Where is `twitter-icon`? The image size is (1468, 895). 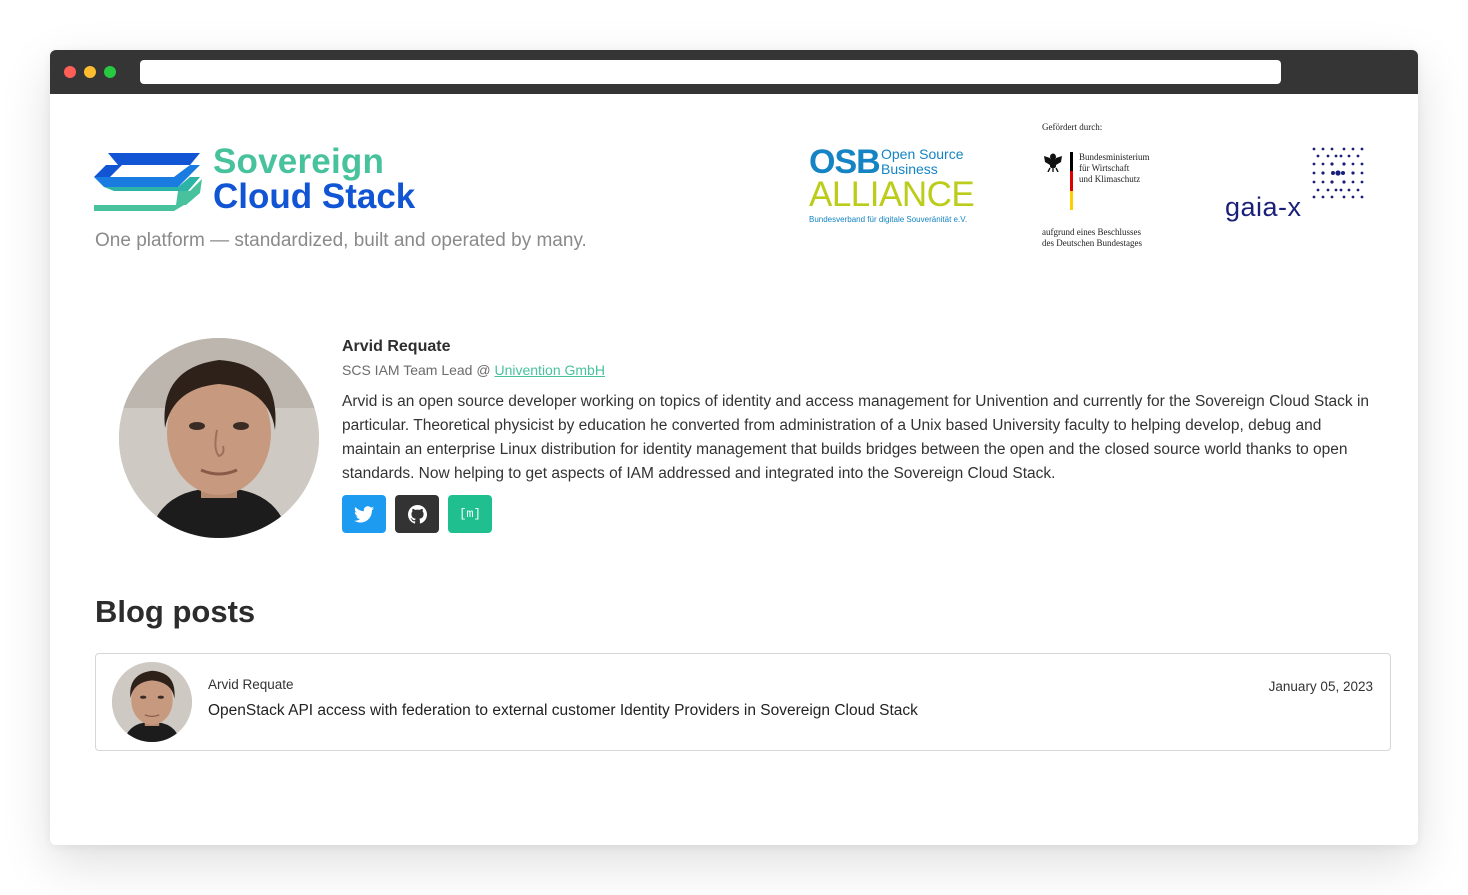 twitter-icon is located at coordinates (364, 513).